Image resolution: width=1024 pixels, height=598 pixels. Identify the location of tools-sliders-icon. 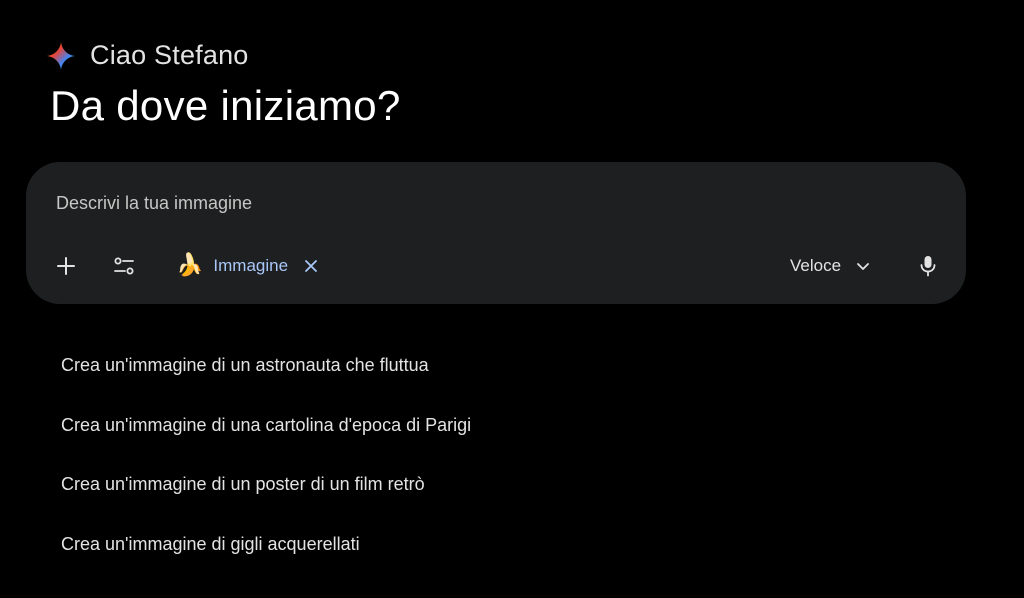
(124, 266).